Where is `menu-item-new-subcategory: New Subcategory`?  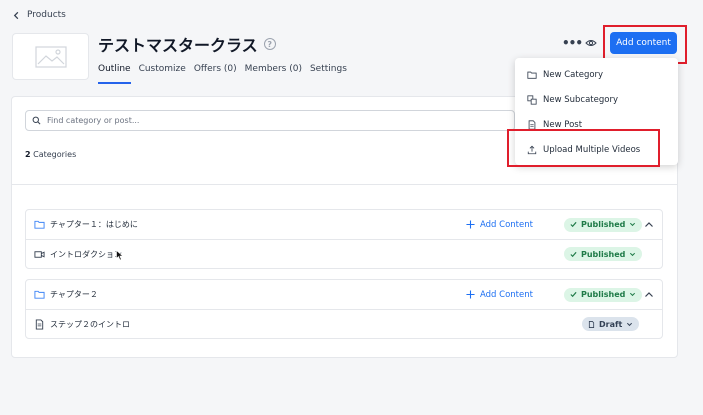
menu-item-new-subcategory: New Subcategory is located at coordinates (596, 99).